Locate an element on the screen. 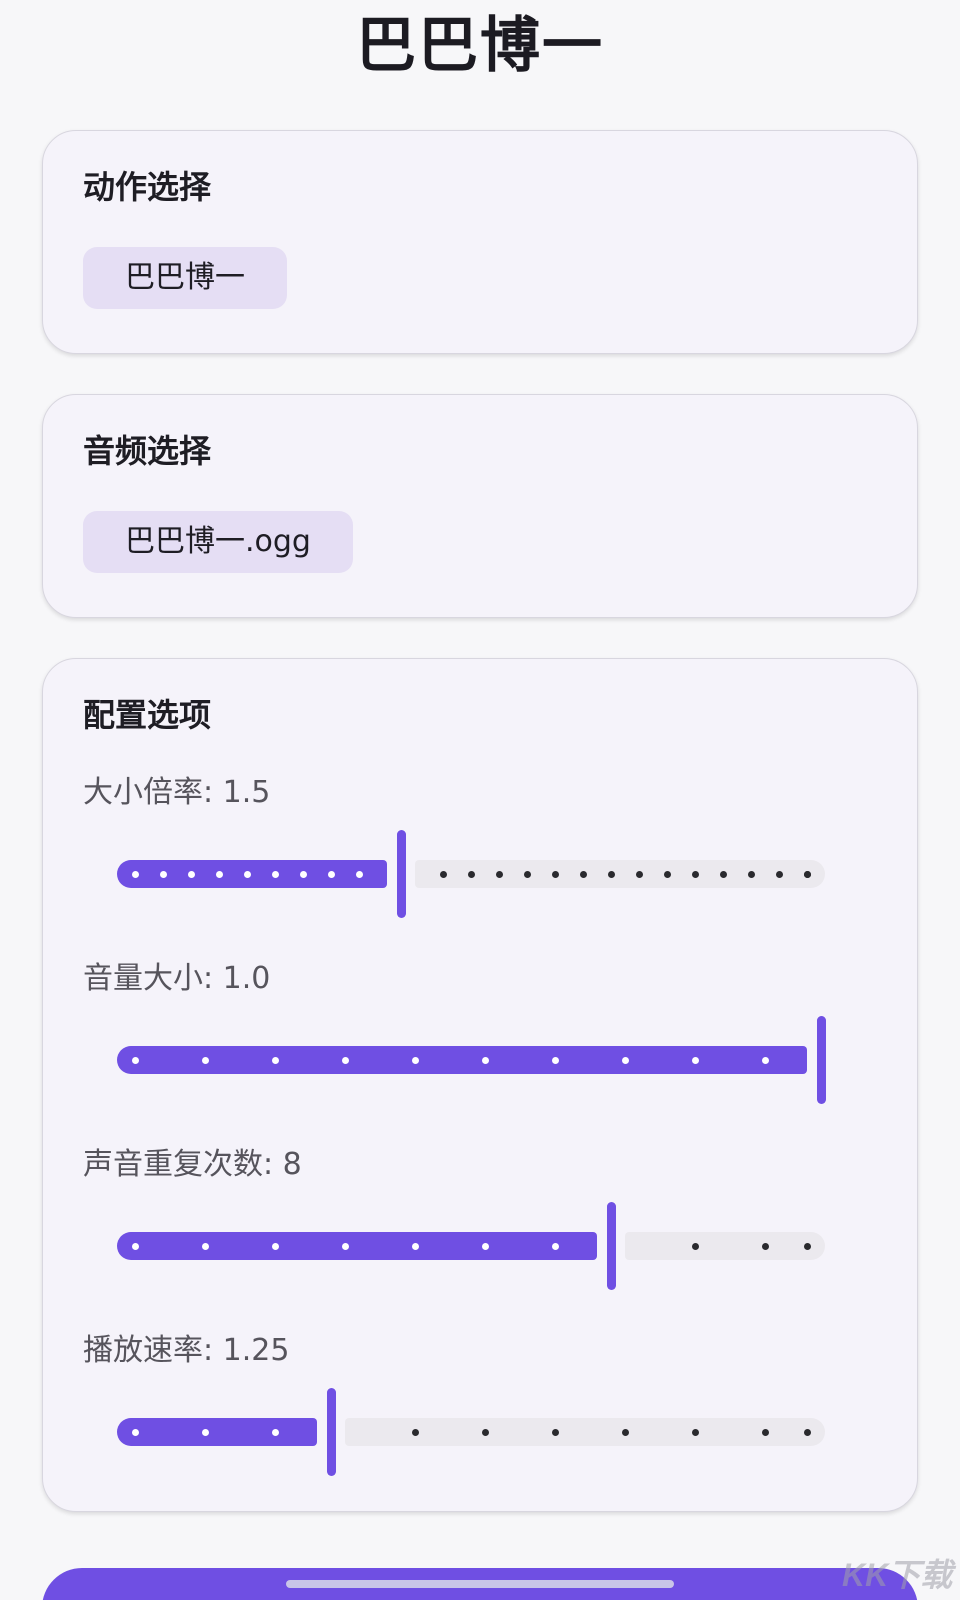 The image size is (960, 1600). page-title: 巴巴博一 is located at coordinates (480, 46).